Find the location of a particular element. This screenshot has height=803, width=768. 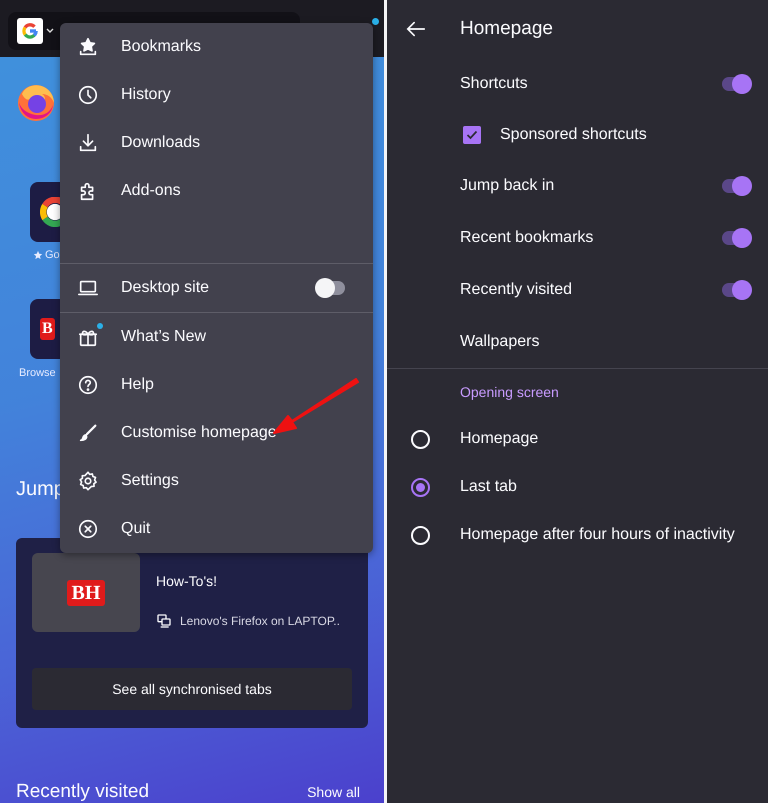

option-label: Homepage is located at coordinates (499, 439).